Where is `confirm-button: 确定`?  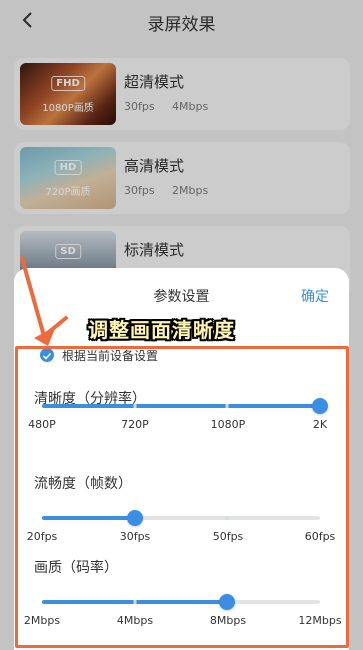
confirm-button: 确定 is located at coordinates (315, 296).